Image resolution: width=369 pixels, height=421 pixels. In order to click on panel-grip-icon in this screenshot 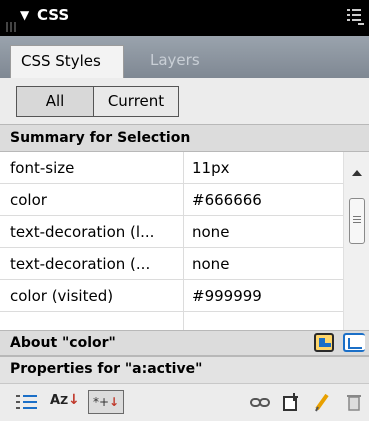, I will do `click(12, 27)`.